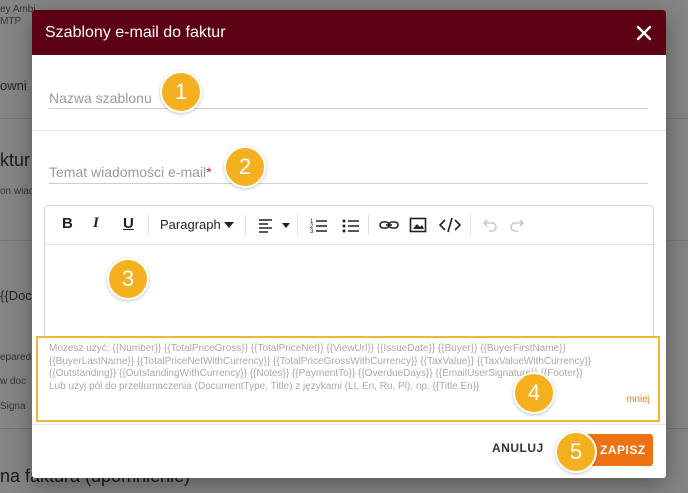 Image resolution: width=688 pixels, height=493 pixels. What do you see at coordinates (135, 32) in the screenshot?
I see `dialog-title: Szablony e-mail do faktur` at bounding box center [135, 32].